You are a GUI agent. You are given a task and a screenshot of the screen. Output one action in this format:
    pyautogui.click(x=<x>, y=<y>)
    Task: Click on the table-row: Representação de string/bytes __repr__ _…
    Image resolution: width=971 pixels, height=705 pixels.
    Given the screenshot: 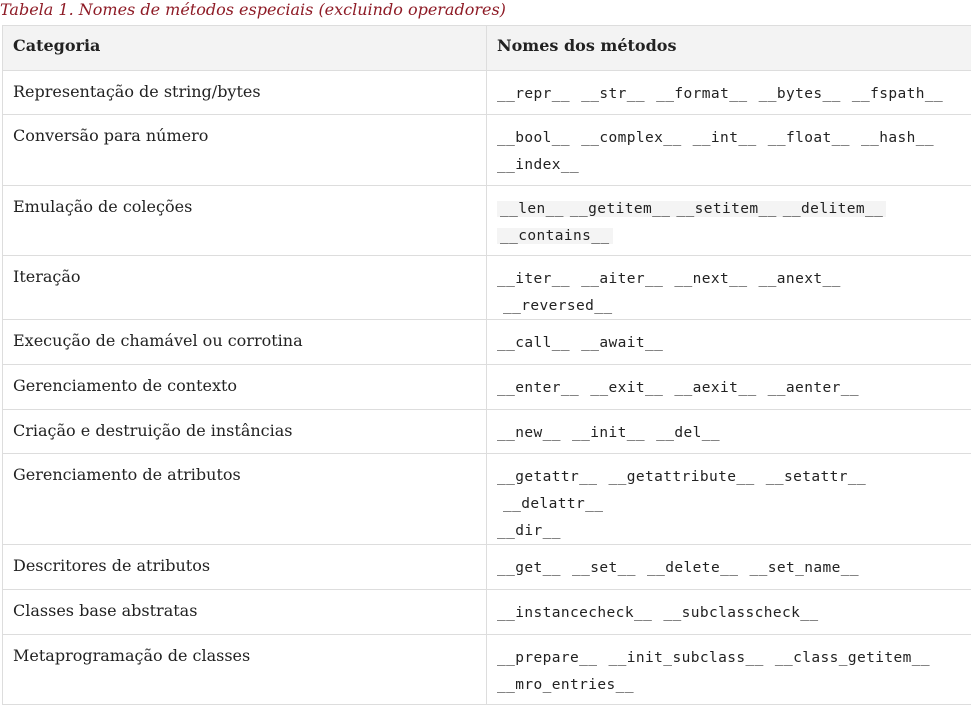 What is the action you would take?
    pyautogui.click(x=487, y=93)
    